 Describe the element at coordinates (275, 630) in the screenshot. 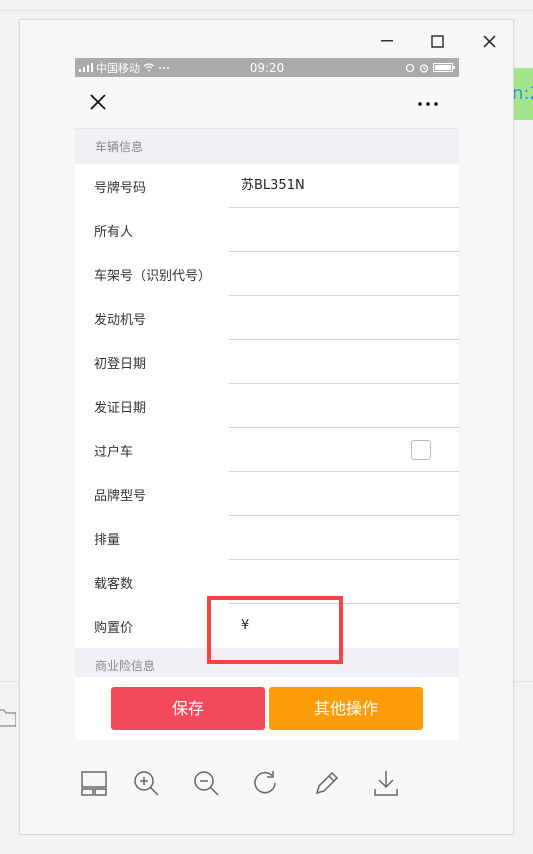

I see `highlight-box` at that location.